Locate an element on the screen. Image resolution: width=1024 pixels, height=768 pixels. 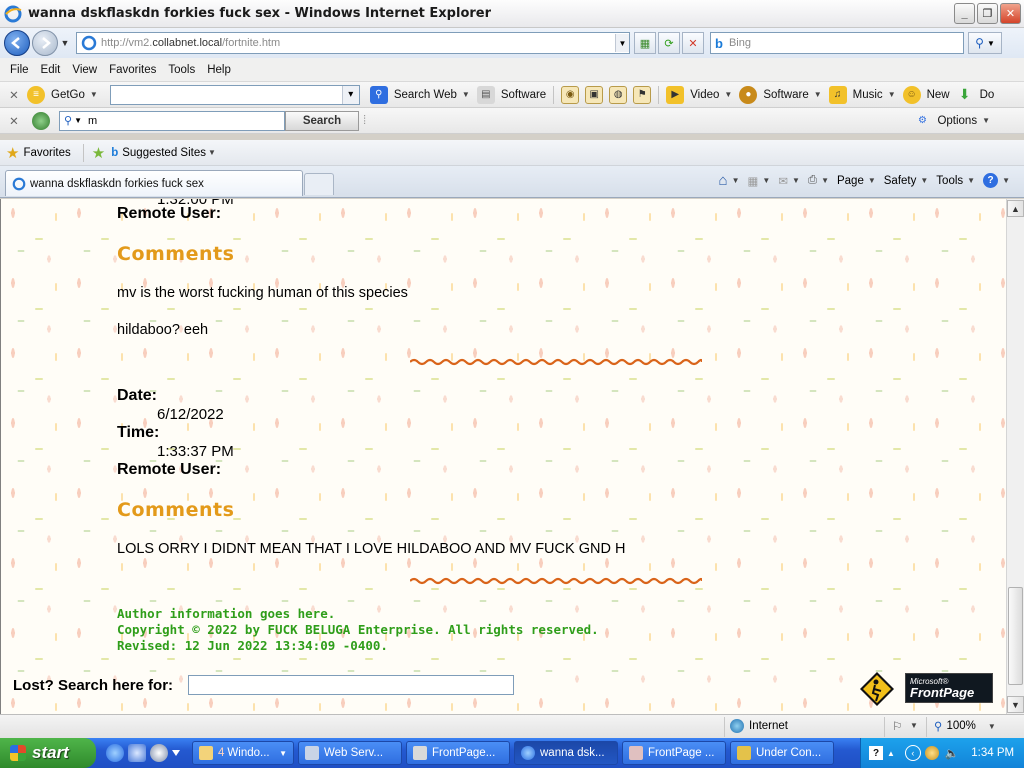
help-dropdown: ▼ is located at coordinates (1006, 180).